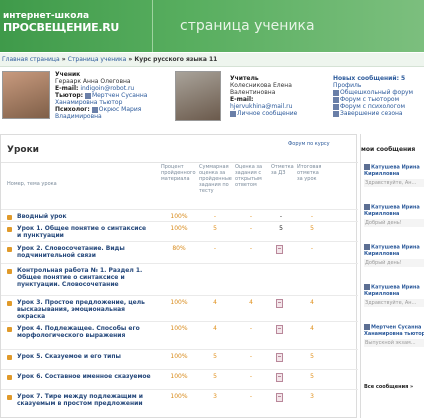 Image resolution: width=424 pixels, height=418 pixels. I want to click on teacher-email-label: E-mail:, so click(242, 99).